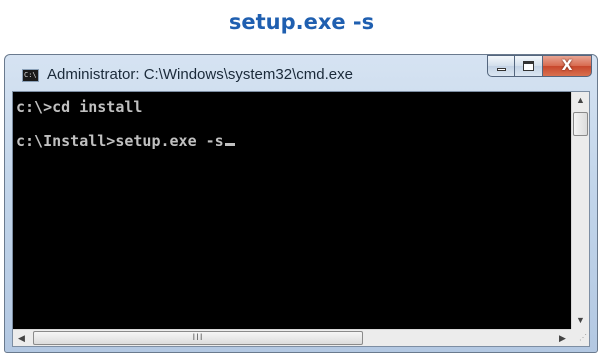 The image size is (603, 355). I want to click on minimize-icon, so click(501, 69).